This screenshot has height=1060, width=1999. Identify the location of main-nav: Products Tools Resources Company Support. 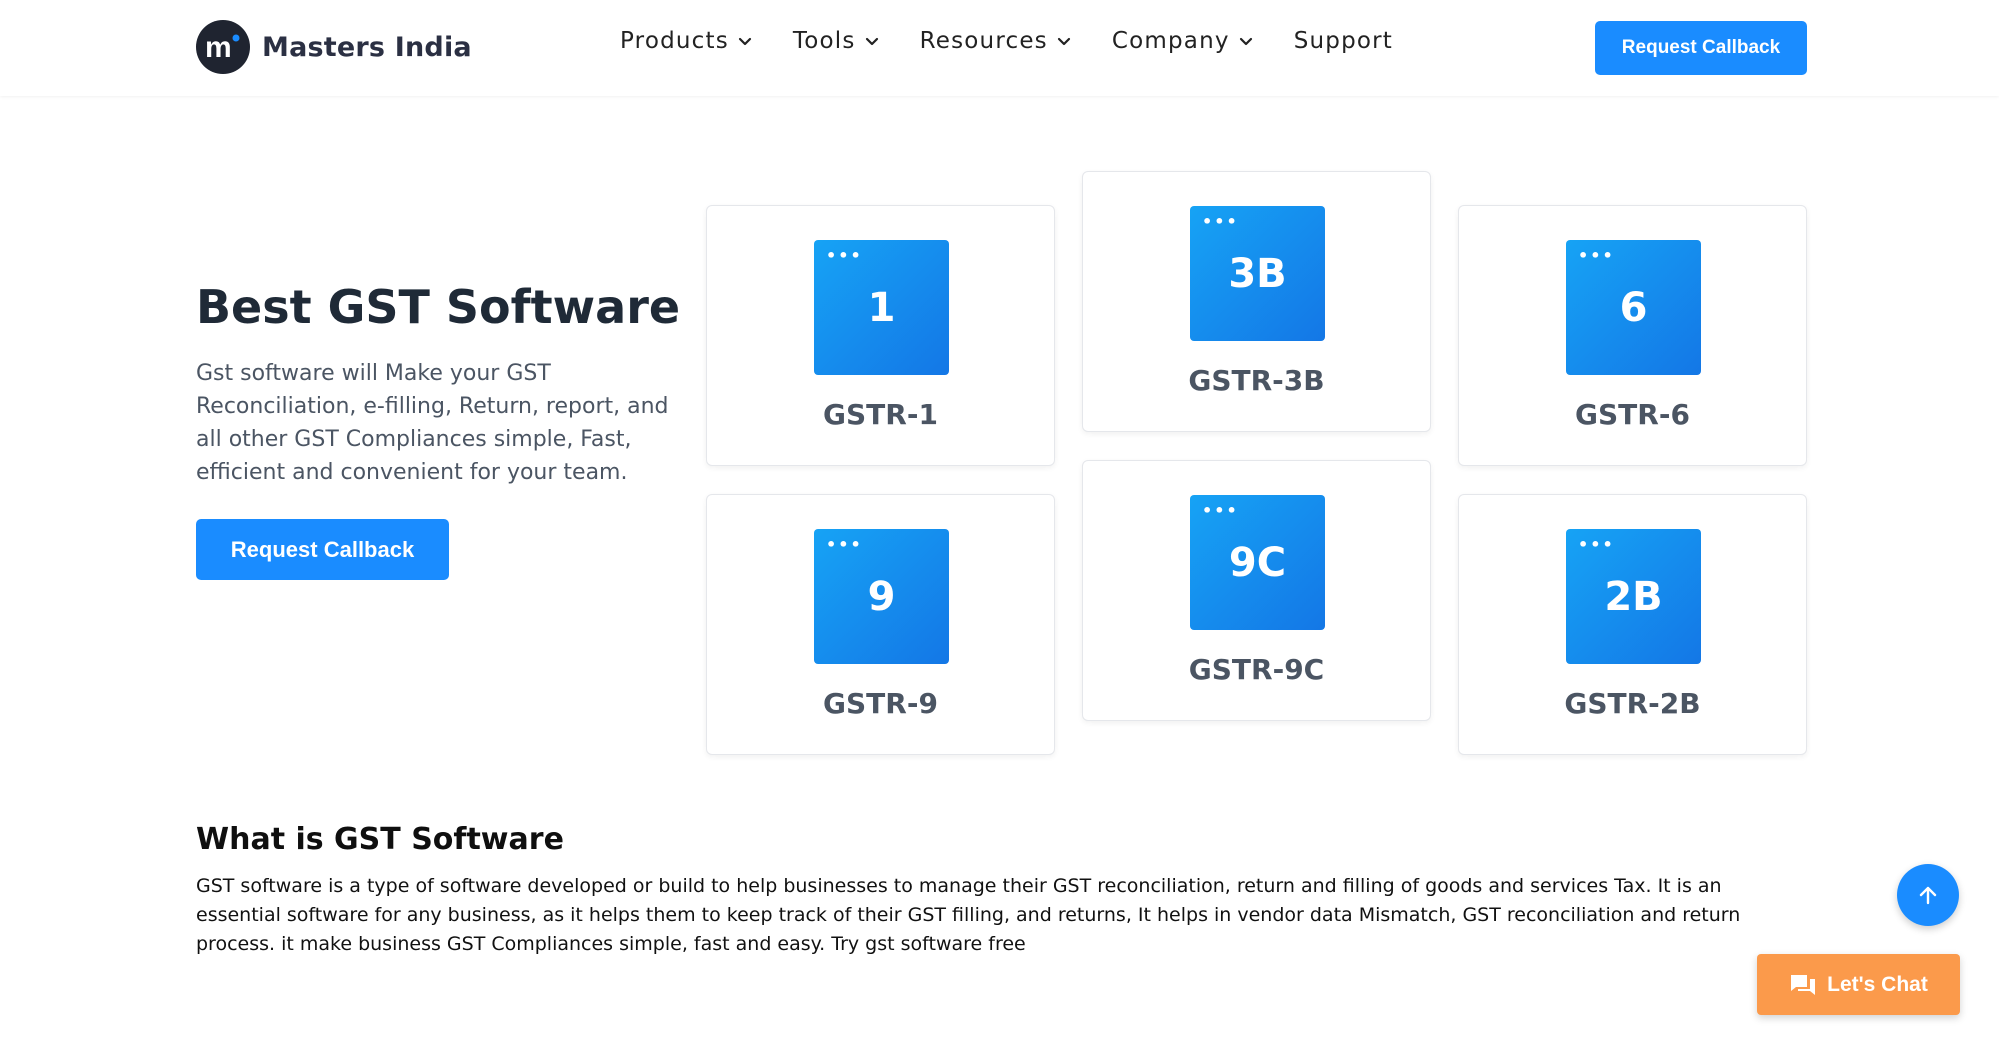
(1006, 41).